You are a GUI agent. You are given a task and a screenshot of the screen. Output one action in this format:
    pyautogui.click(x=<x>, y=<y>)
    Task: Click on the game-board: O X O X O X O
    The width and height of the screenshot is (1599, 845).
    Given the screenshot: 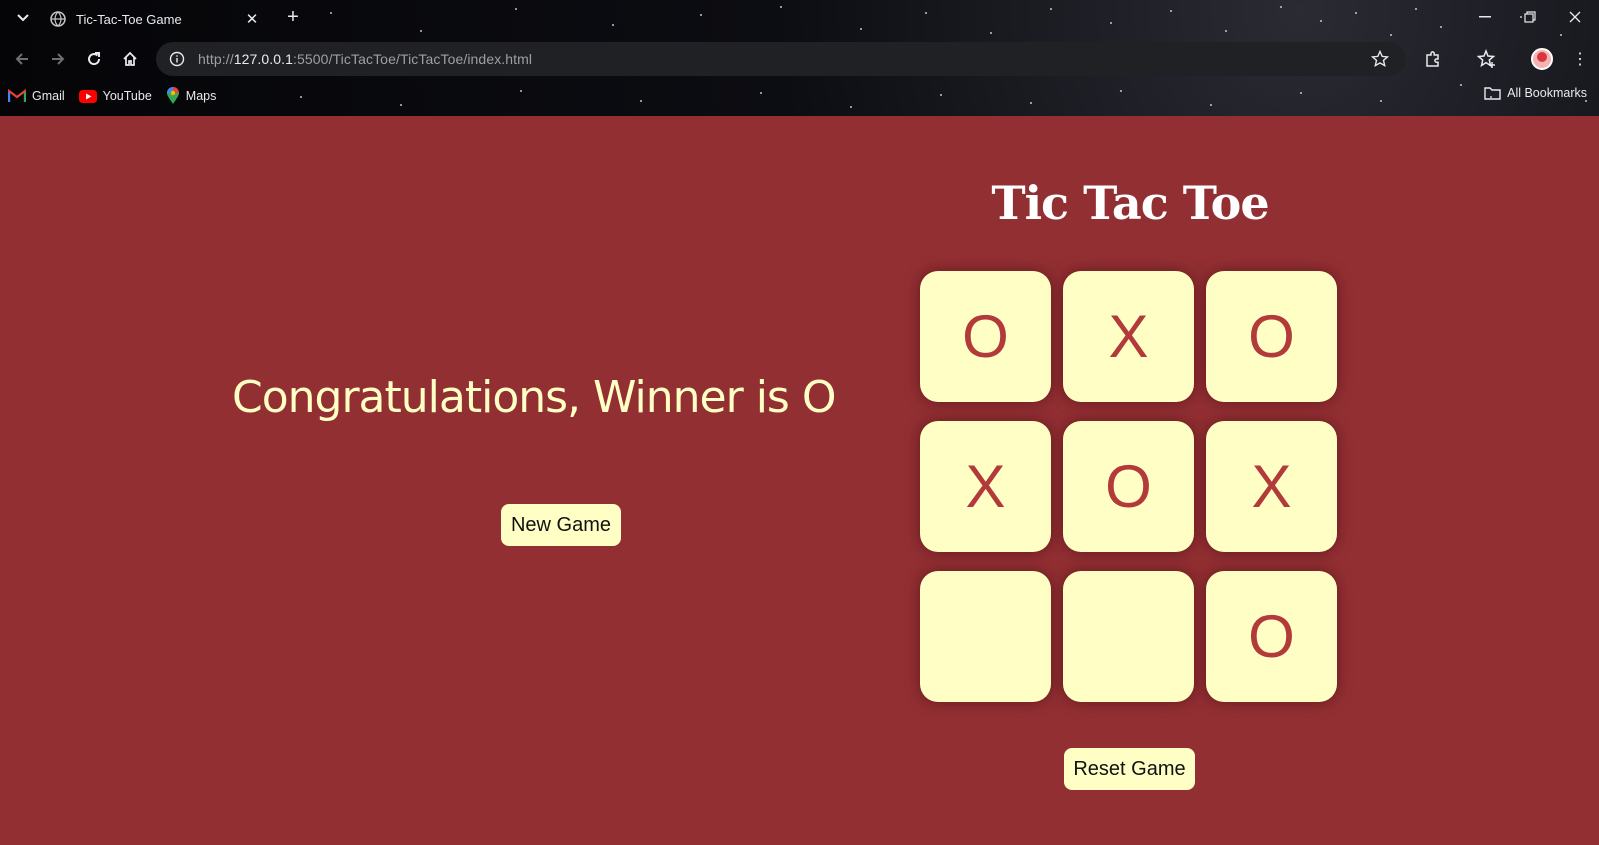 What is the action you would take?
    pyautogui.click(x=1130, y=492)
    